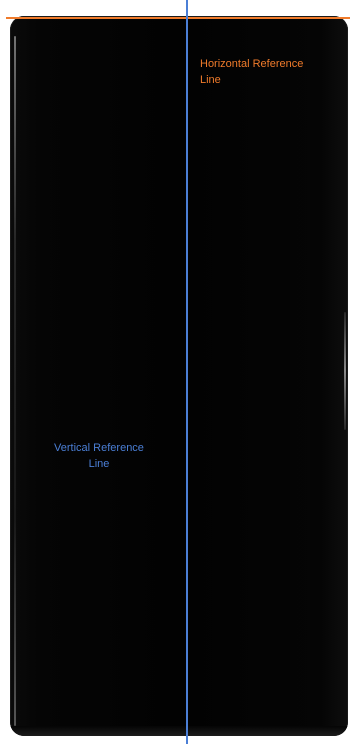  I want to click on right-side-button-highlight, so click(345, 371).